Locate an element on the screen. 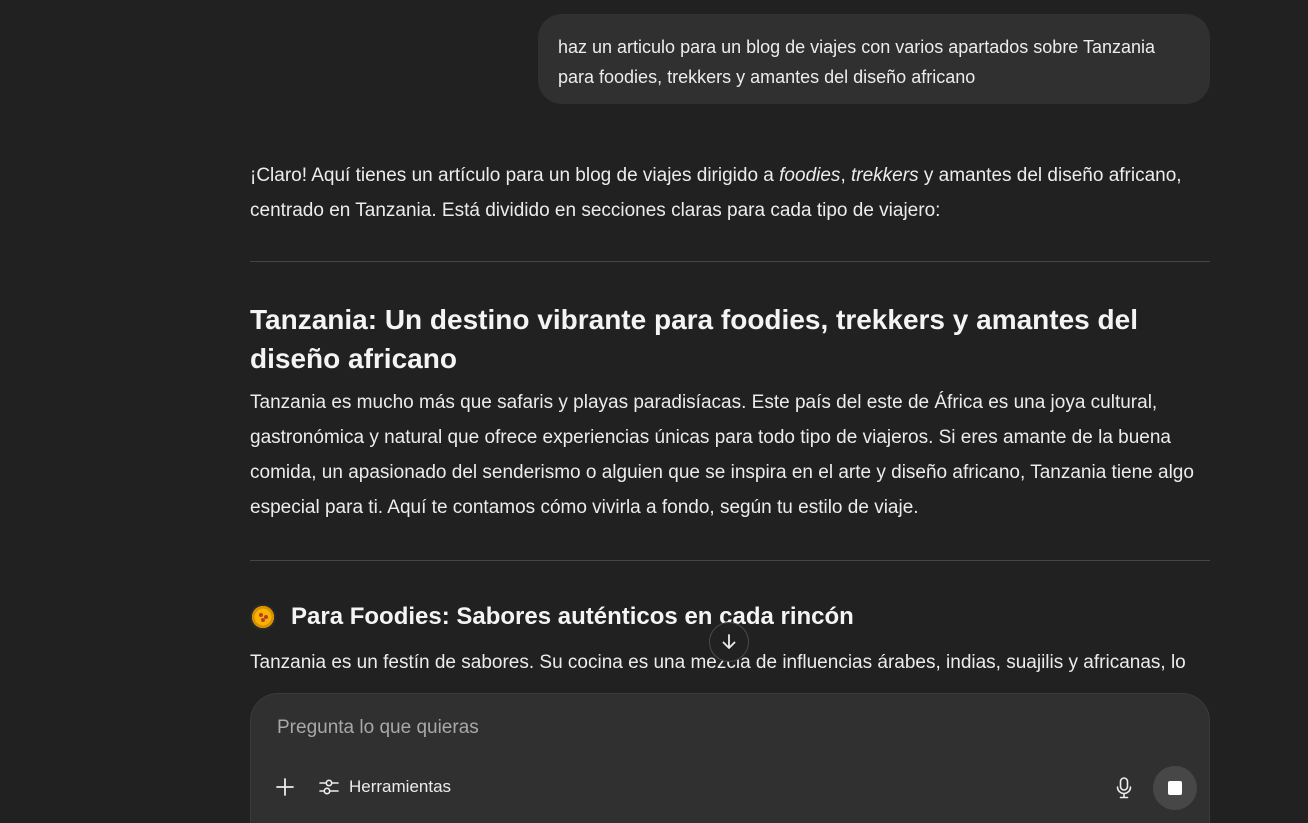 The width and height of the screenshot is (1308, 823). stop-icon is located at coordinates (1175, 788).